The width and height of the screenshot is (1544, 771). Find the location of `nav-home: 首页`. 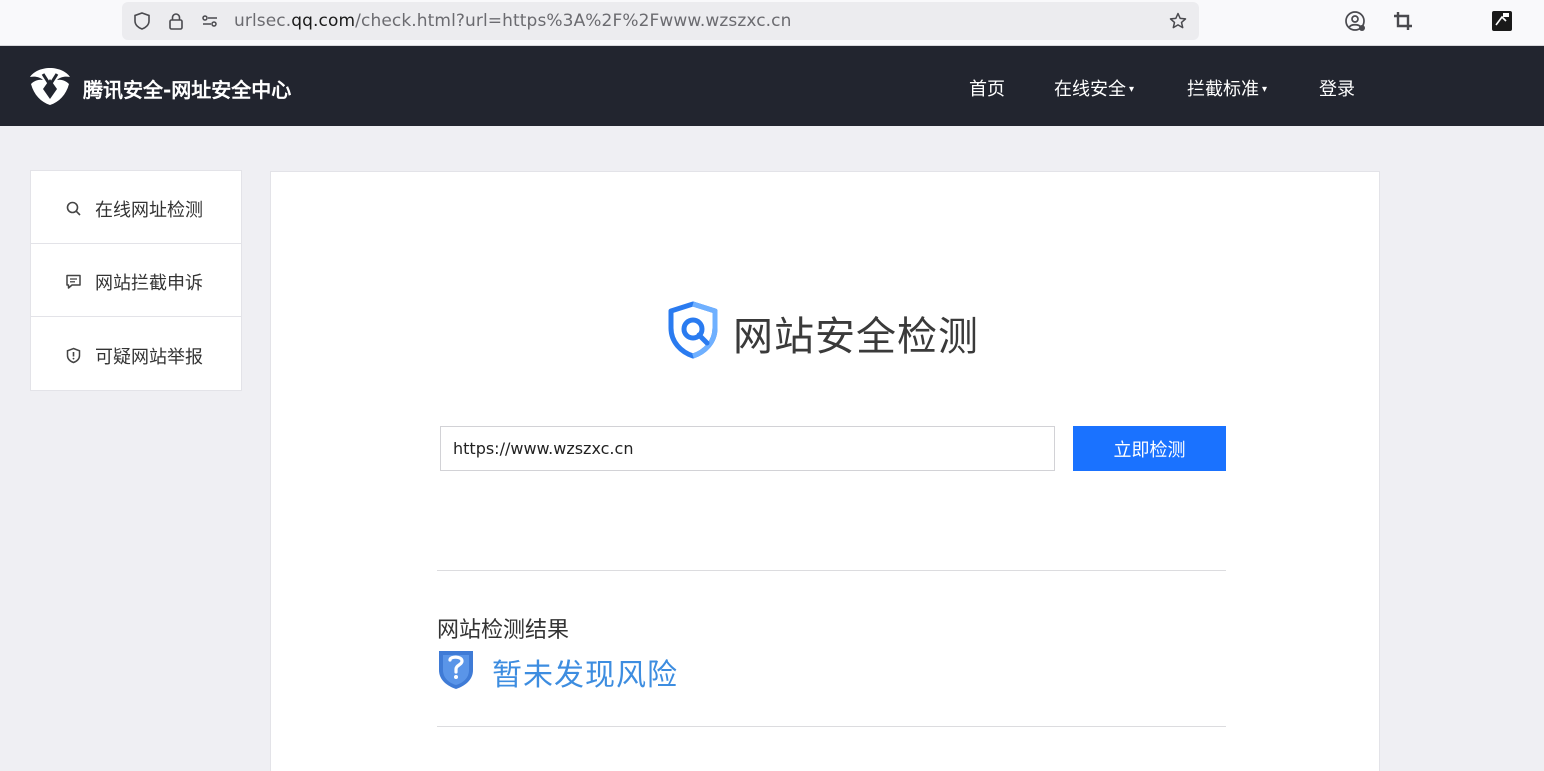

nav-home: 首页 is located at coordinates (987, 88).